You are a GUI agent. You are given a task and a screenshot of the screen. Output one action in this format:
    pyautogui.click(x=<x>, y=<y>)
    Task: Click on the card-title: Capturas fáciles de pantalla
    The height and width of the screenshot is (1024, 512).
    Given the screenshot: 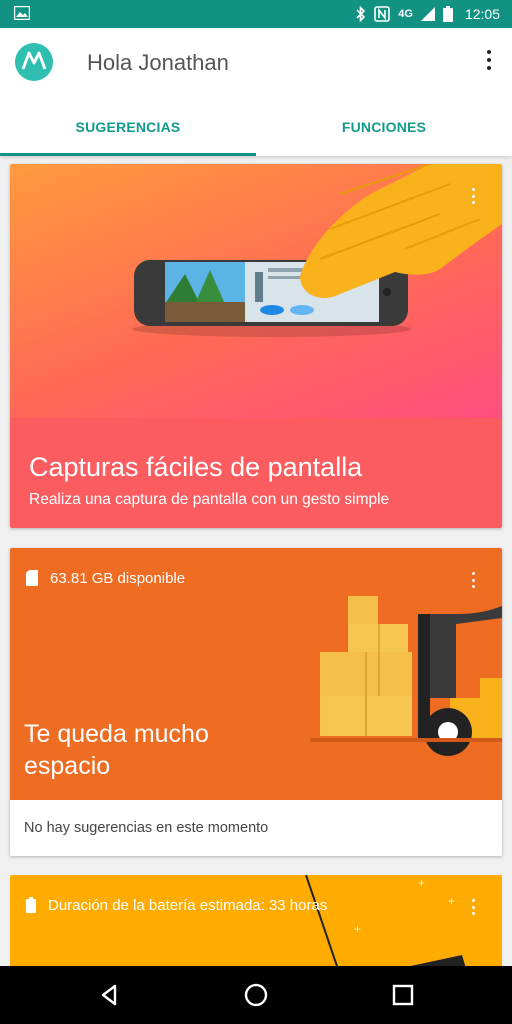 What is the action you would take?
    pyautogui.click(x=196, y=467)
    